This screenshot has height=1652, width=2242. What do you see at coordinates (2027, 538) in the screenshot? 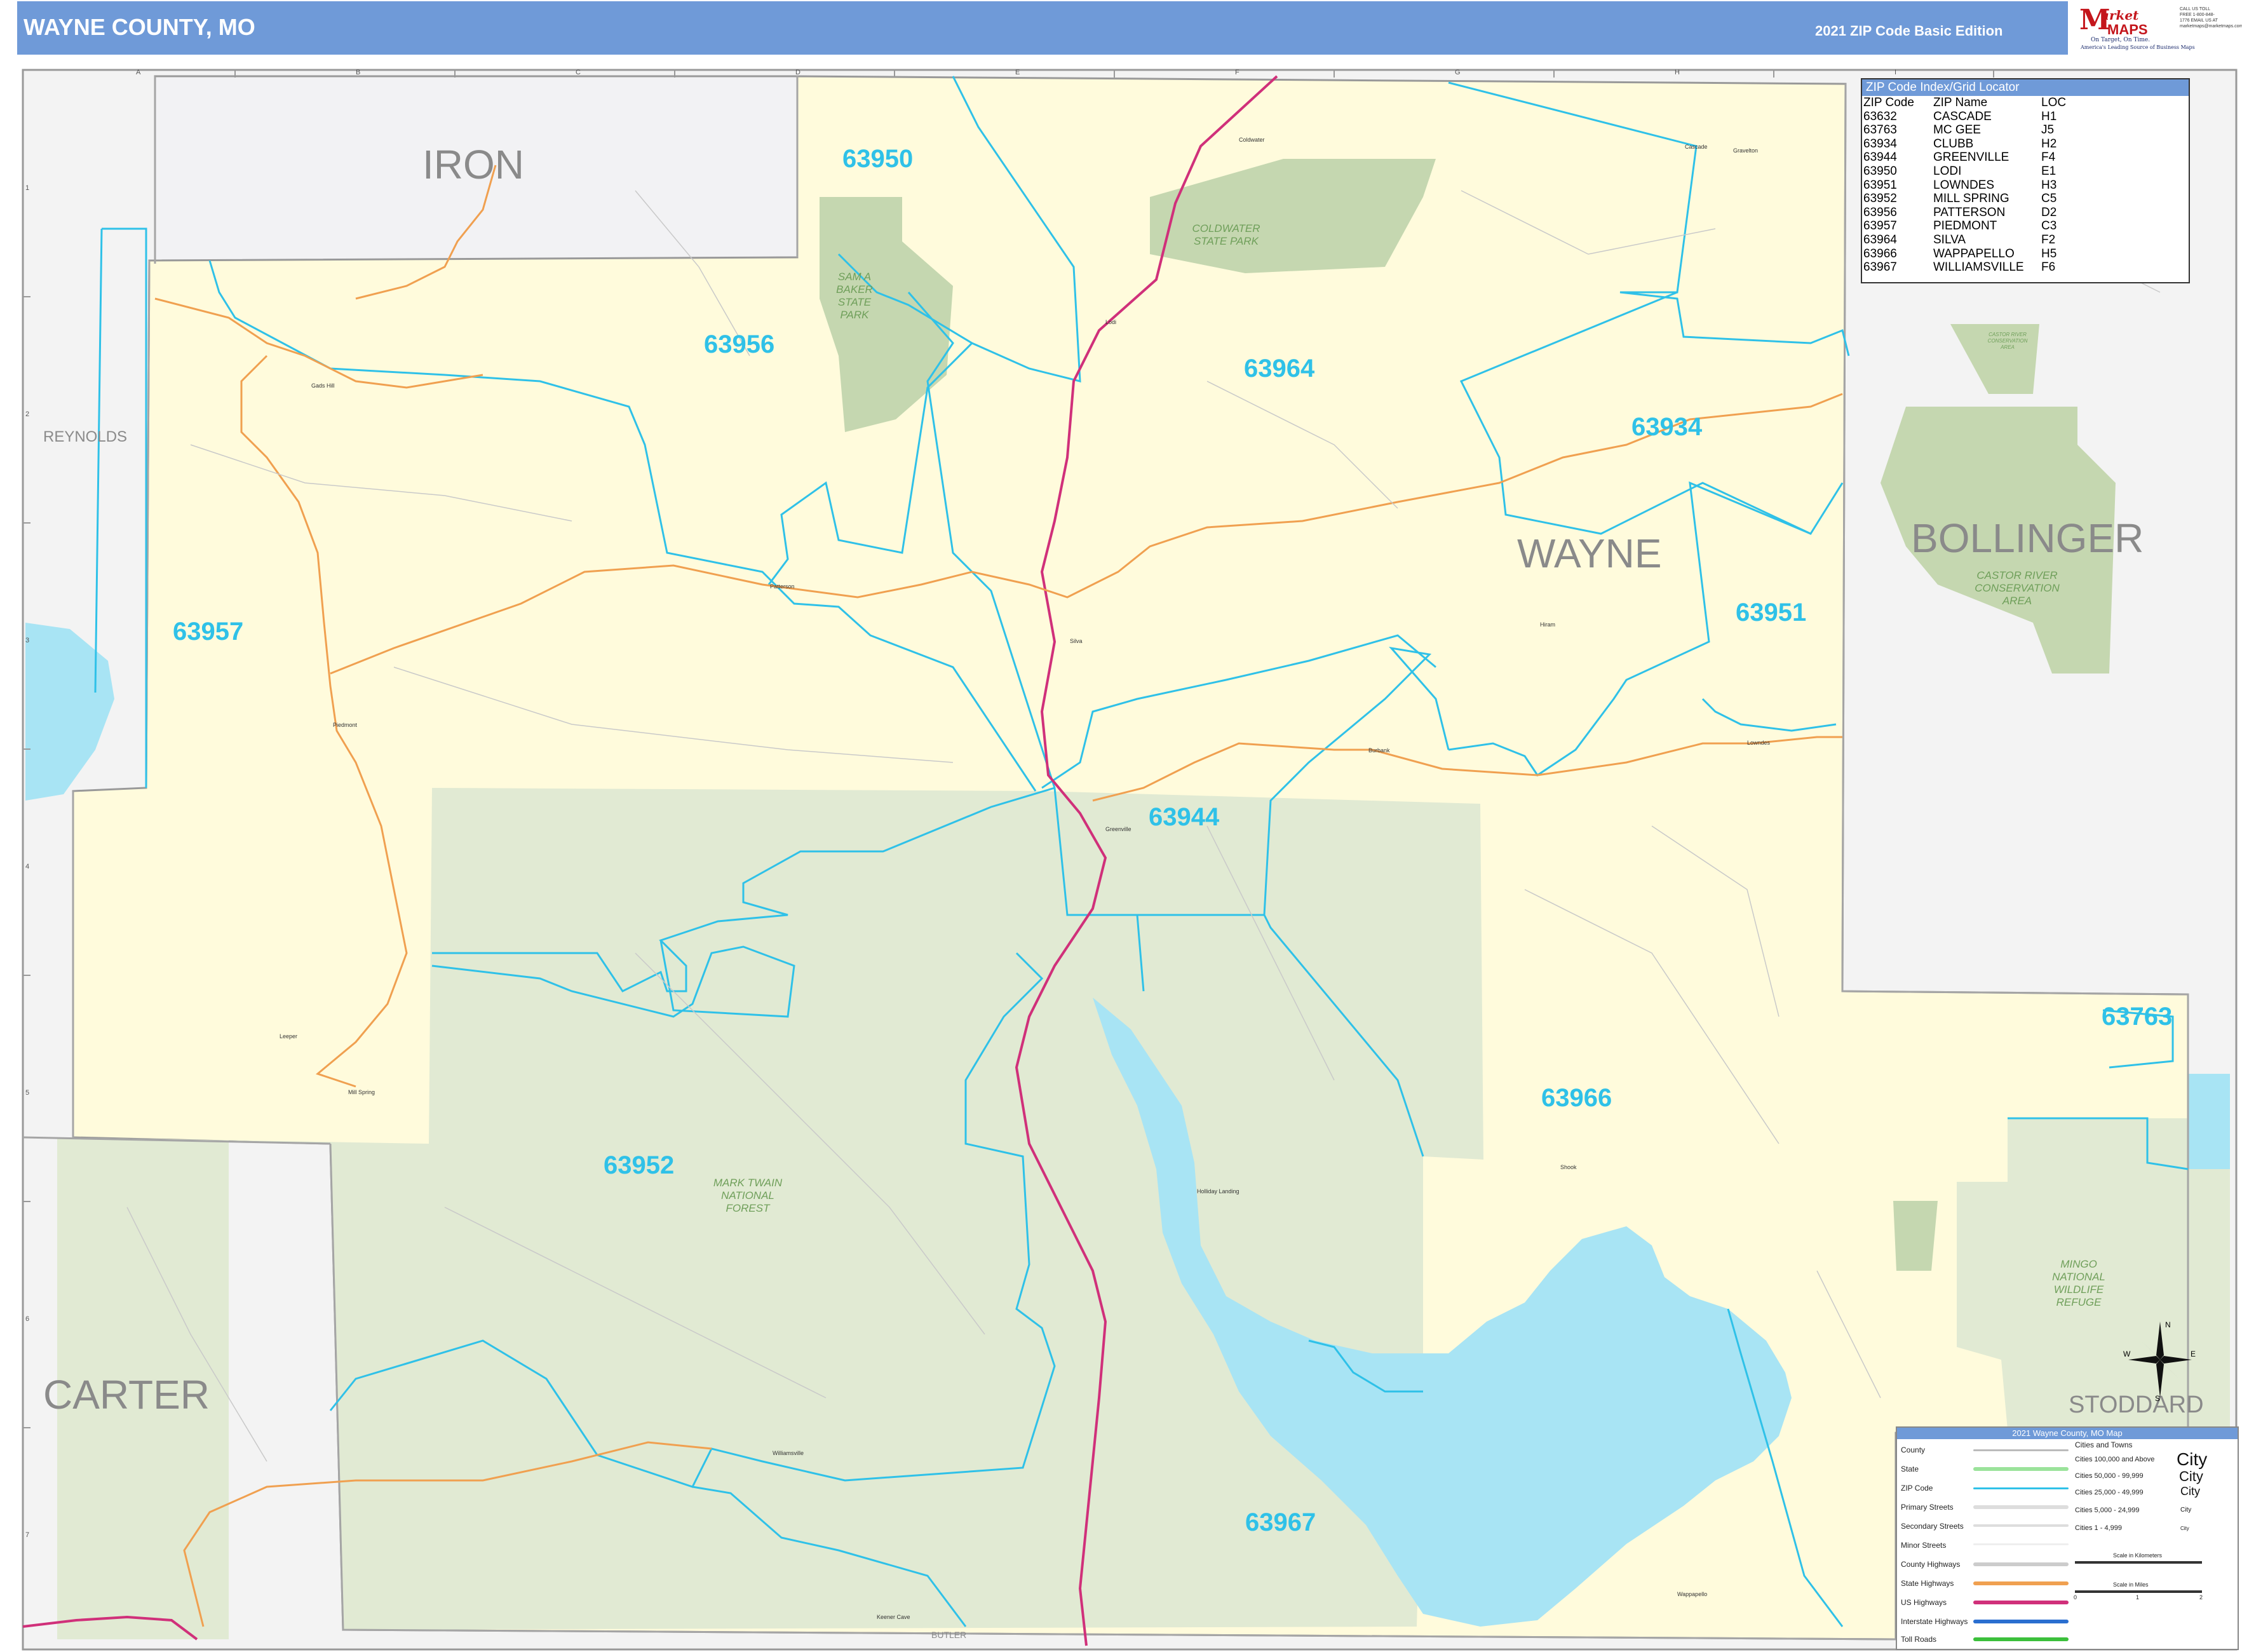
I see `county-label-bollinger: BOLLINGER` at bounding box center [2027, 538].